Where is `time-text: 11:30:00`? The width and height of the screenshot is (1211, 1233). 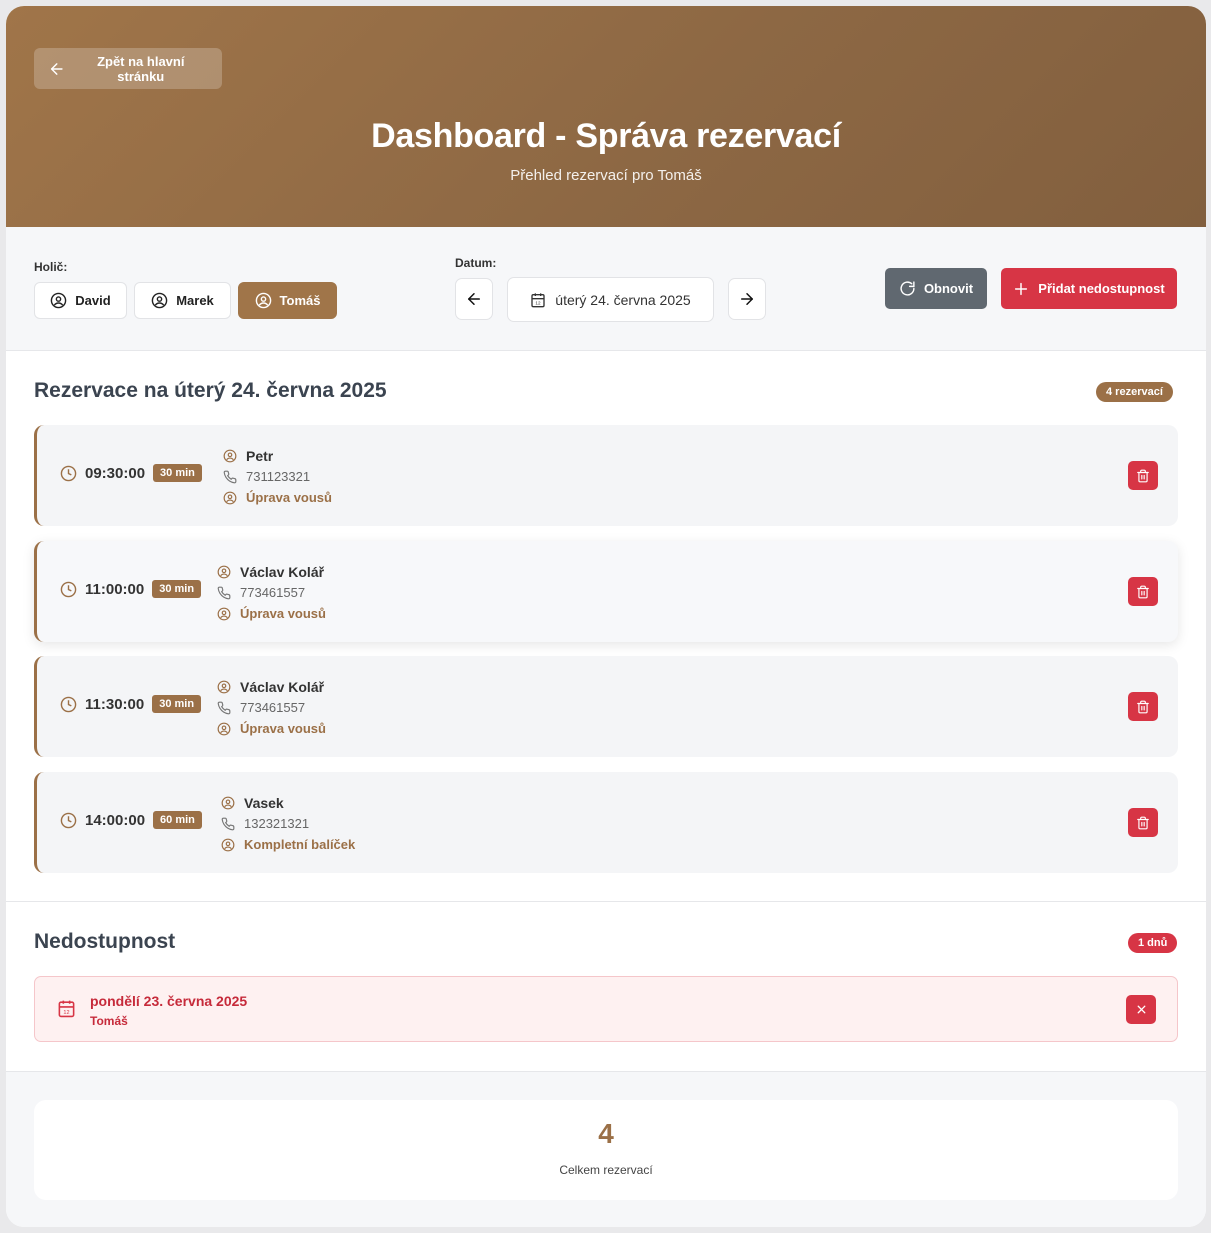
time-text: 11:30:00 is located at coordinates (115, 704).